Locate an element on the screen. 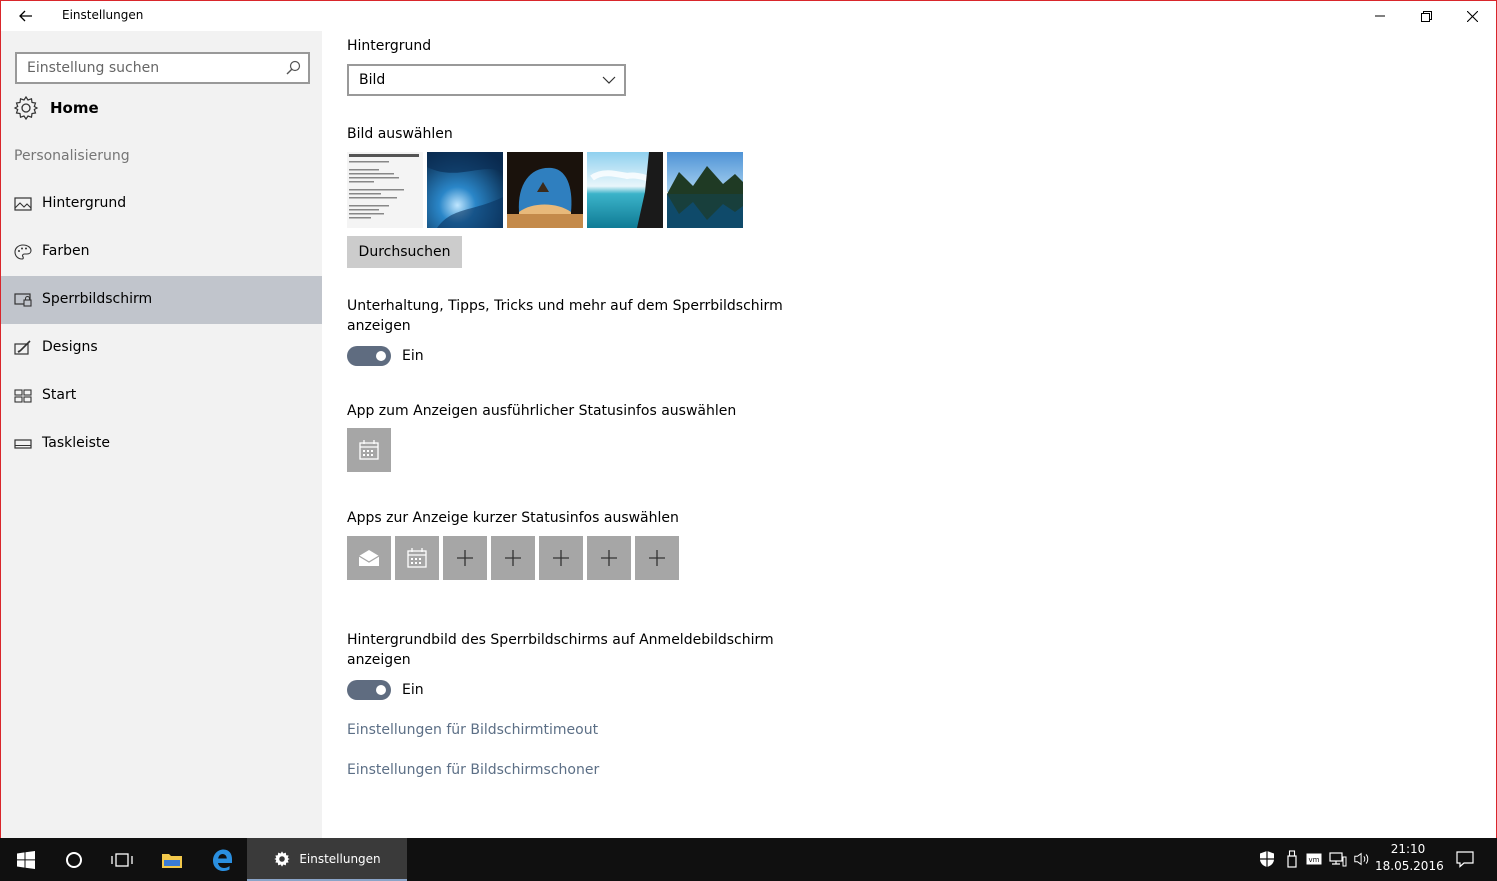  chevron-down-icon is located at coordinates (609, 80).